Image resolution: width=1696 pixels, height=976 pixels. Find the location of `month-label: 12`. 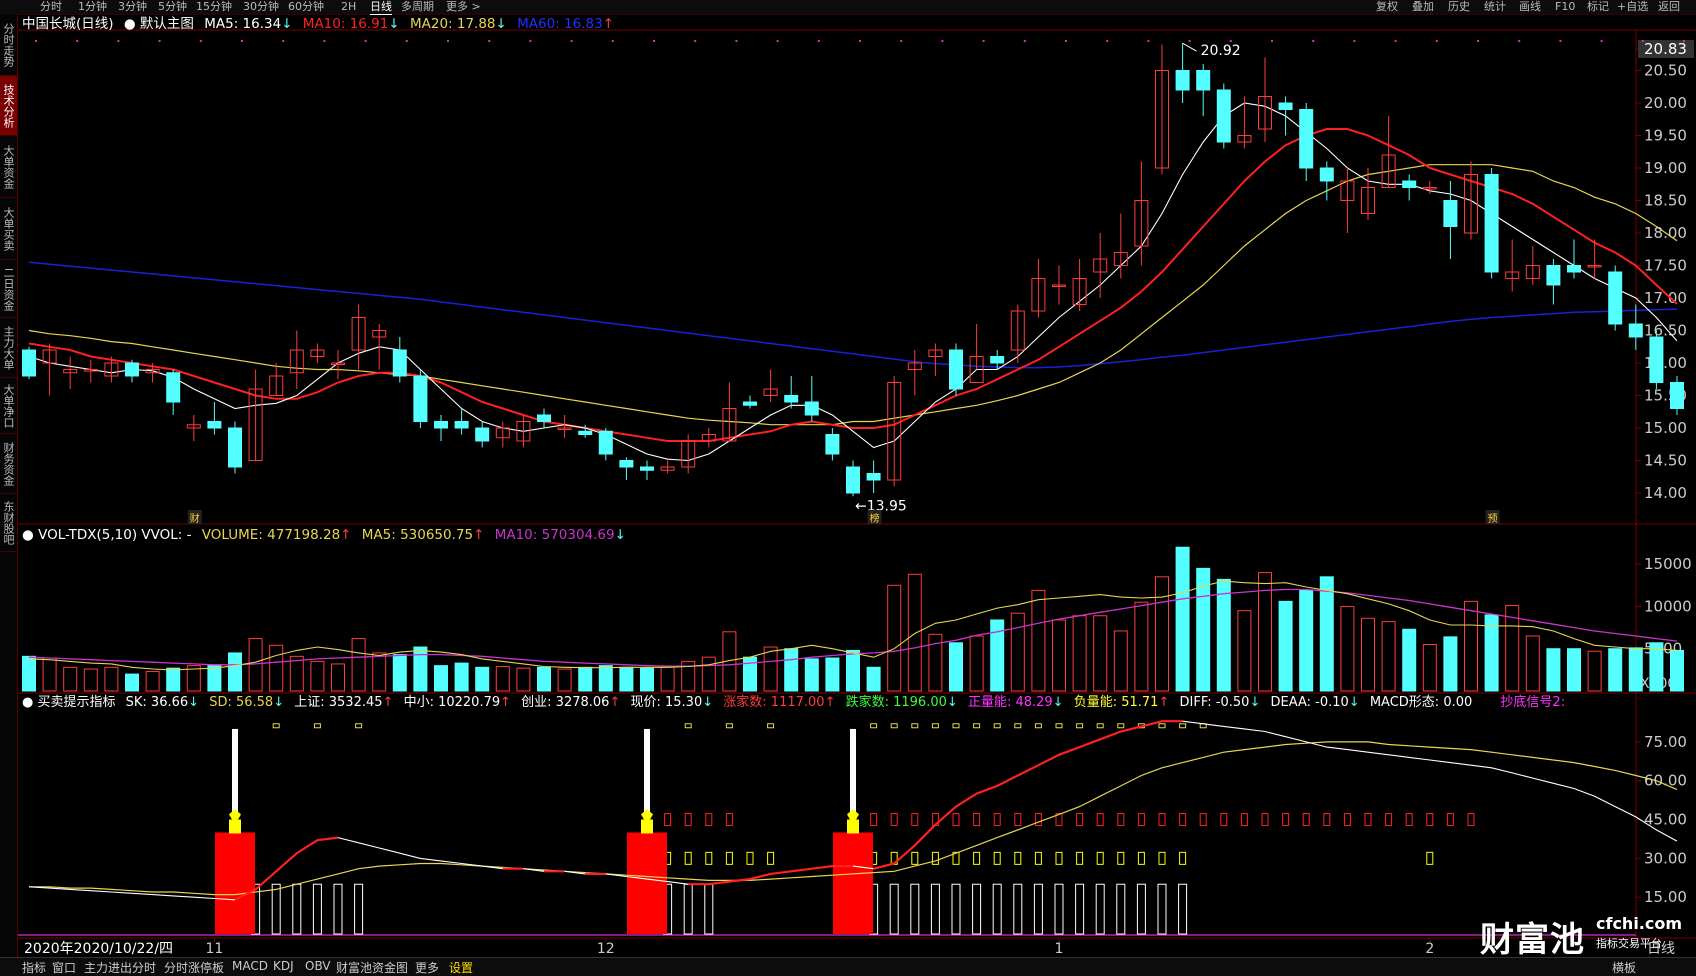

month-label: 12 is located at coordinates (606, 949).